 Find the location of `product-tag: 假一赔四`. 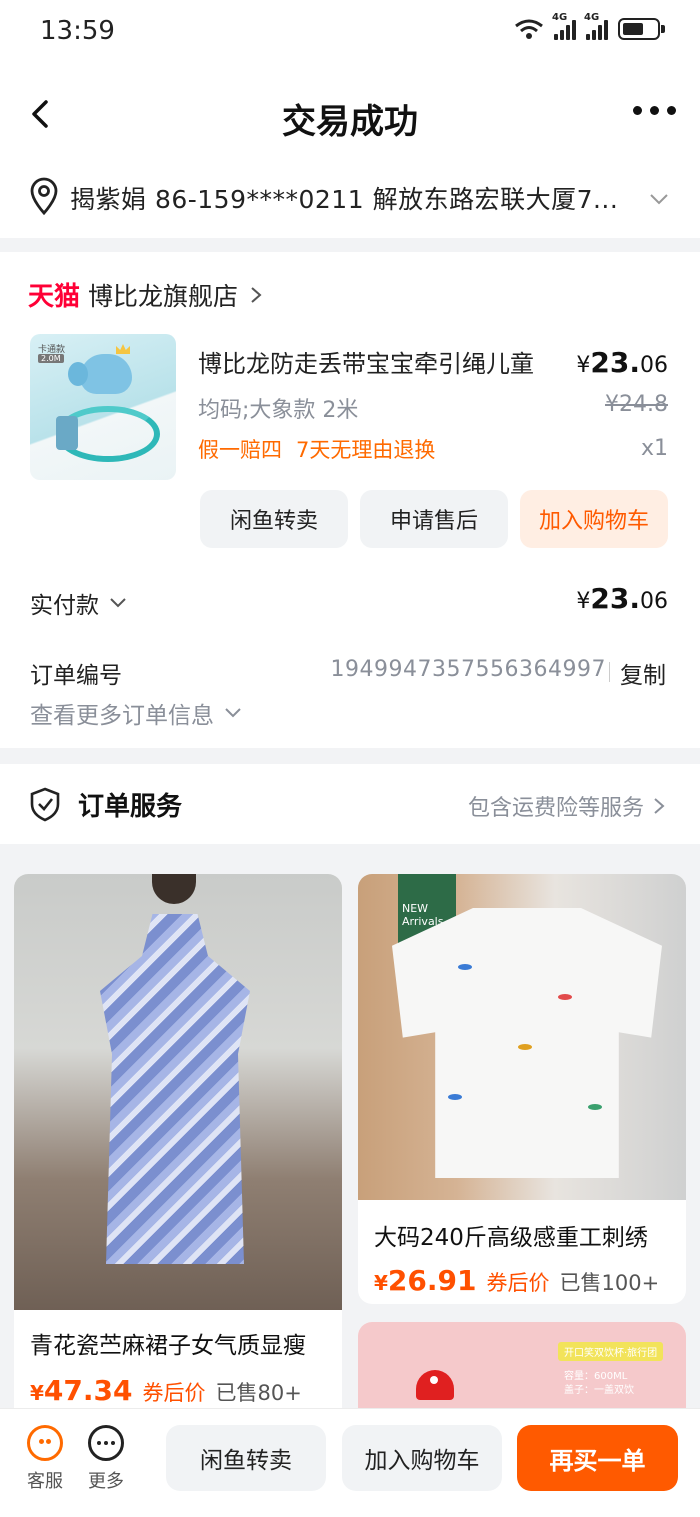

product-tag: 假一赔四 is located at coordinates (240, 450).